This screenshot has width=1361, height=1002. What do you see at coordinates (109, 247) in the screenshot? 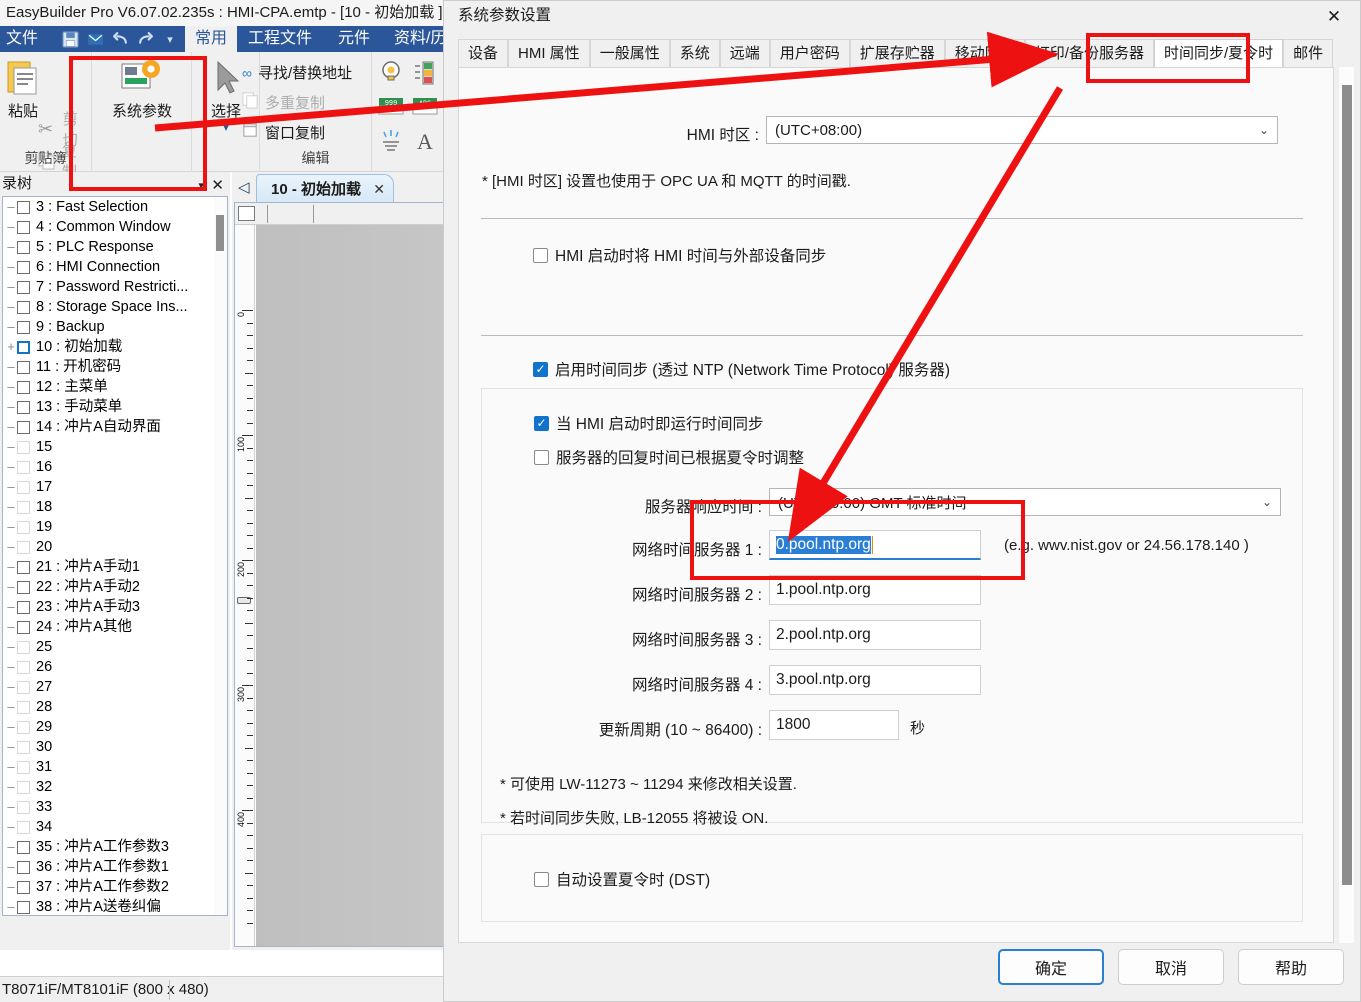
I see `tree-item: – 5 : PLC Response` at bounding box center [109, 247].